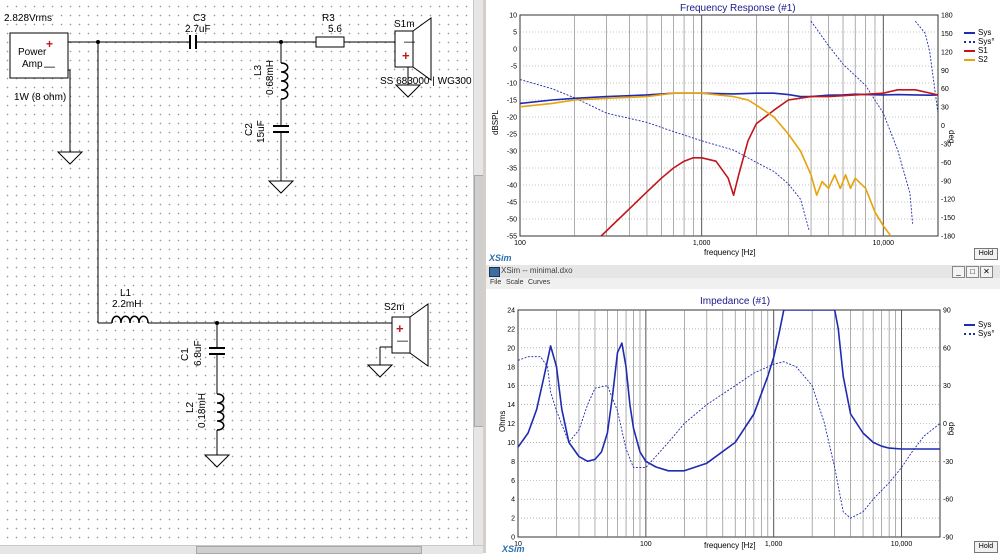 The width and height of the screenshot is (1000, 554). Describe the element at coordinates (426, 81) in the screenshot. I see `s1m-model-label: SS 683000 | WG300` at that location.